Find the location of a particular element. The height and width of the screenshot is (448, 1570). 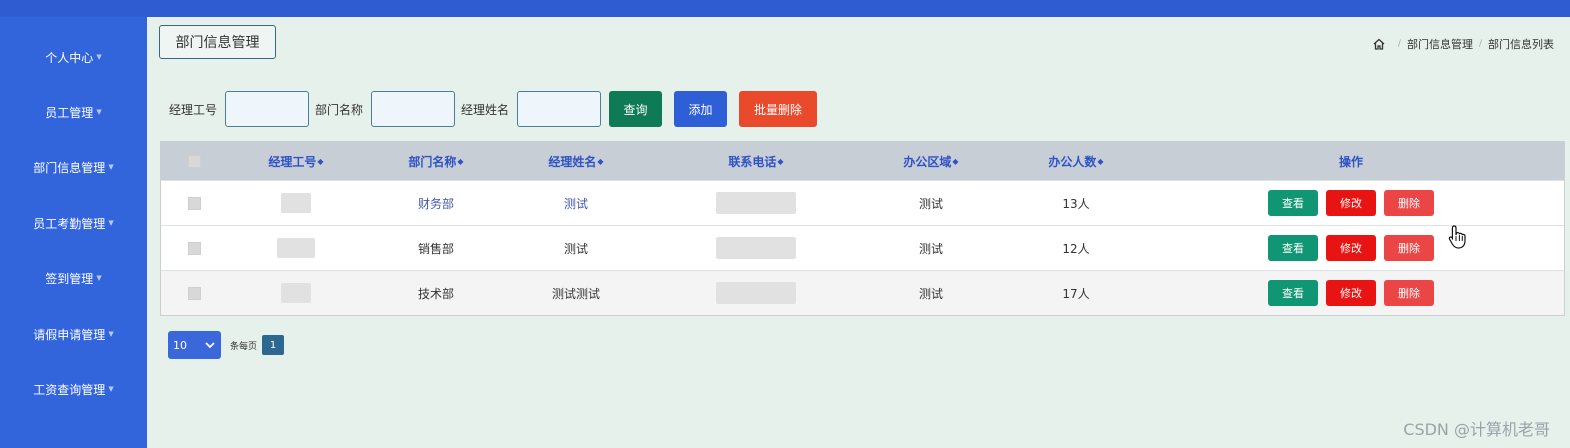

actions-cell: 查看 修改 删除 is located at coordinates (1351, 293).